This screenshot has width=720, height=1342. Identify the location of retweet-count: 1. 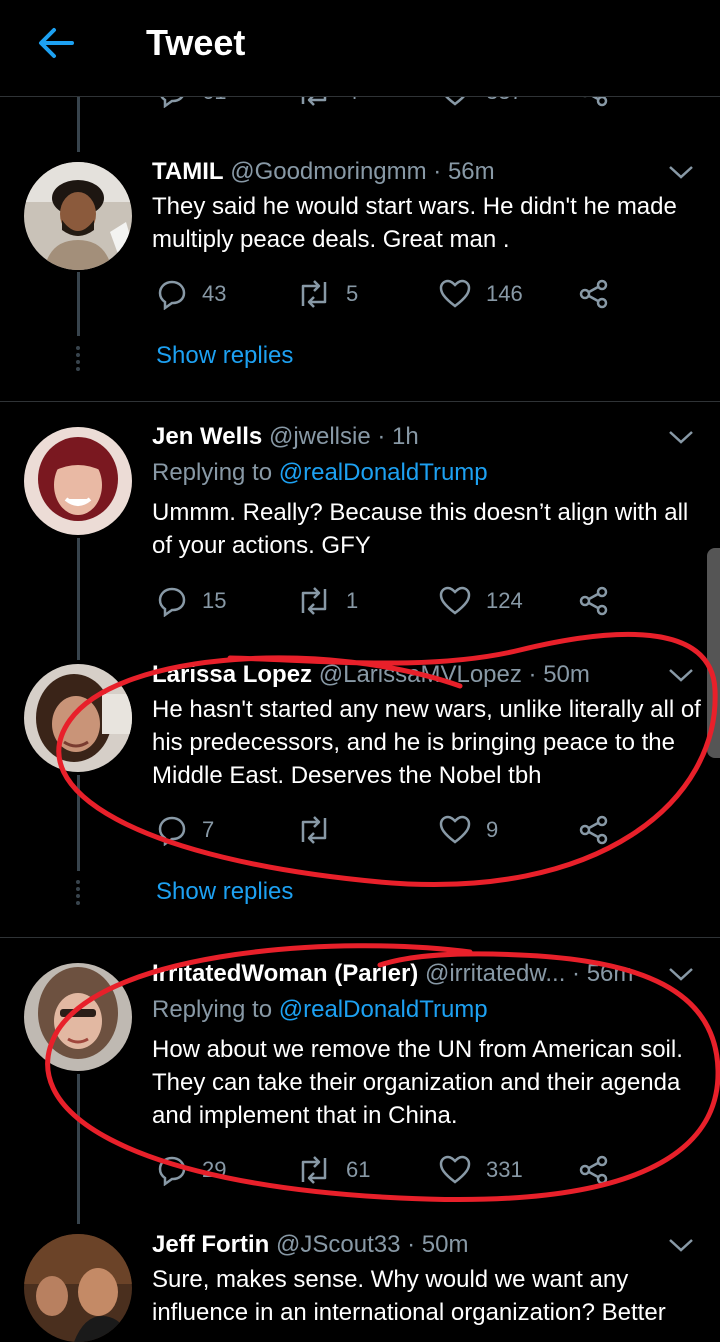
(352, 600).